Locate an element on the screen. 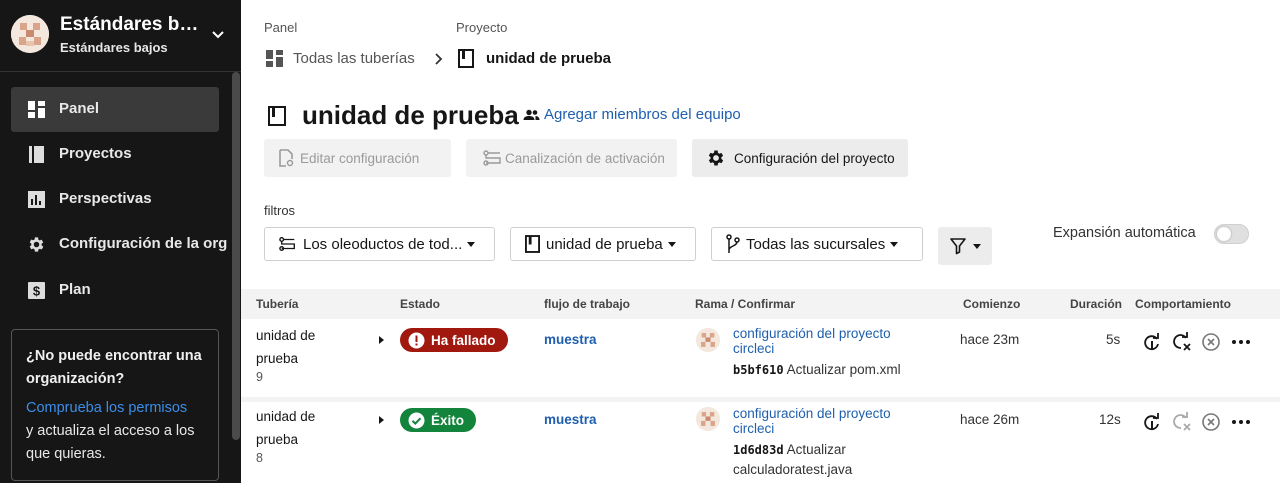 This screenshot has height=483, width=1280. org-subtitle: Estándares bajos is located at coordinates (114, 47).